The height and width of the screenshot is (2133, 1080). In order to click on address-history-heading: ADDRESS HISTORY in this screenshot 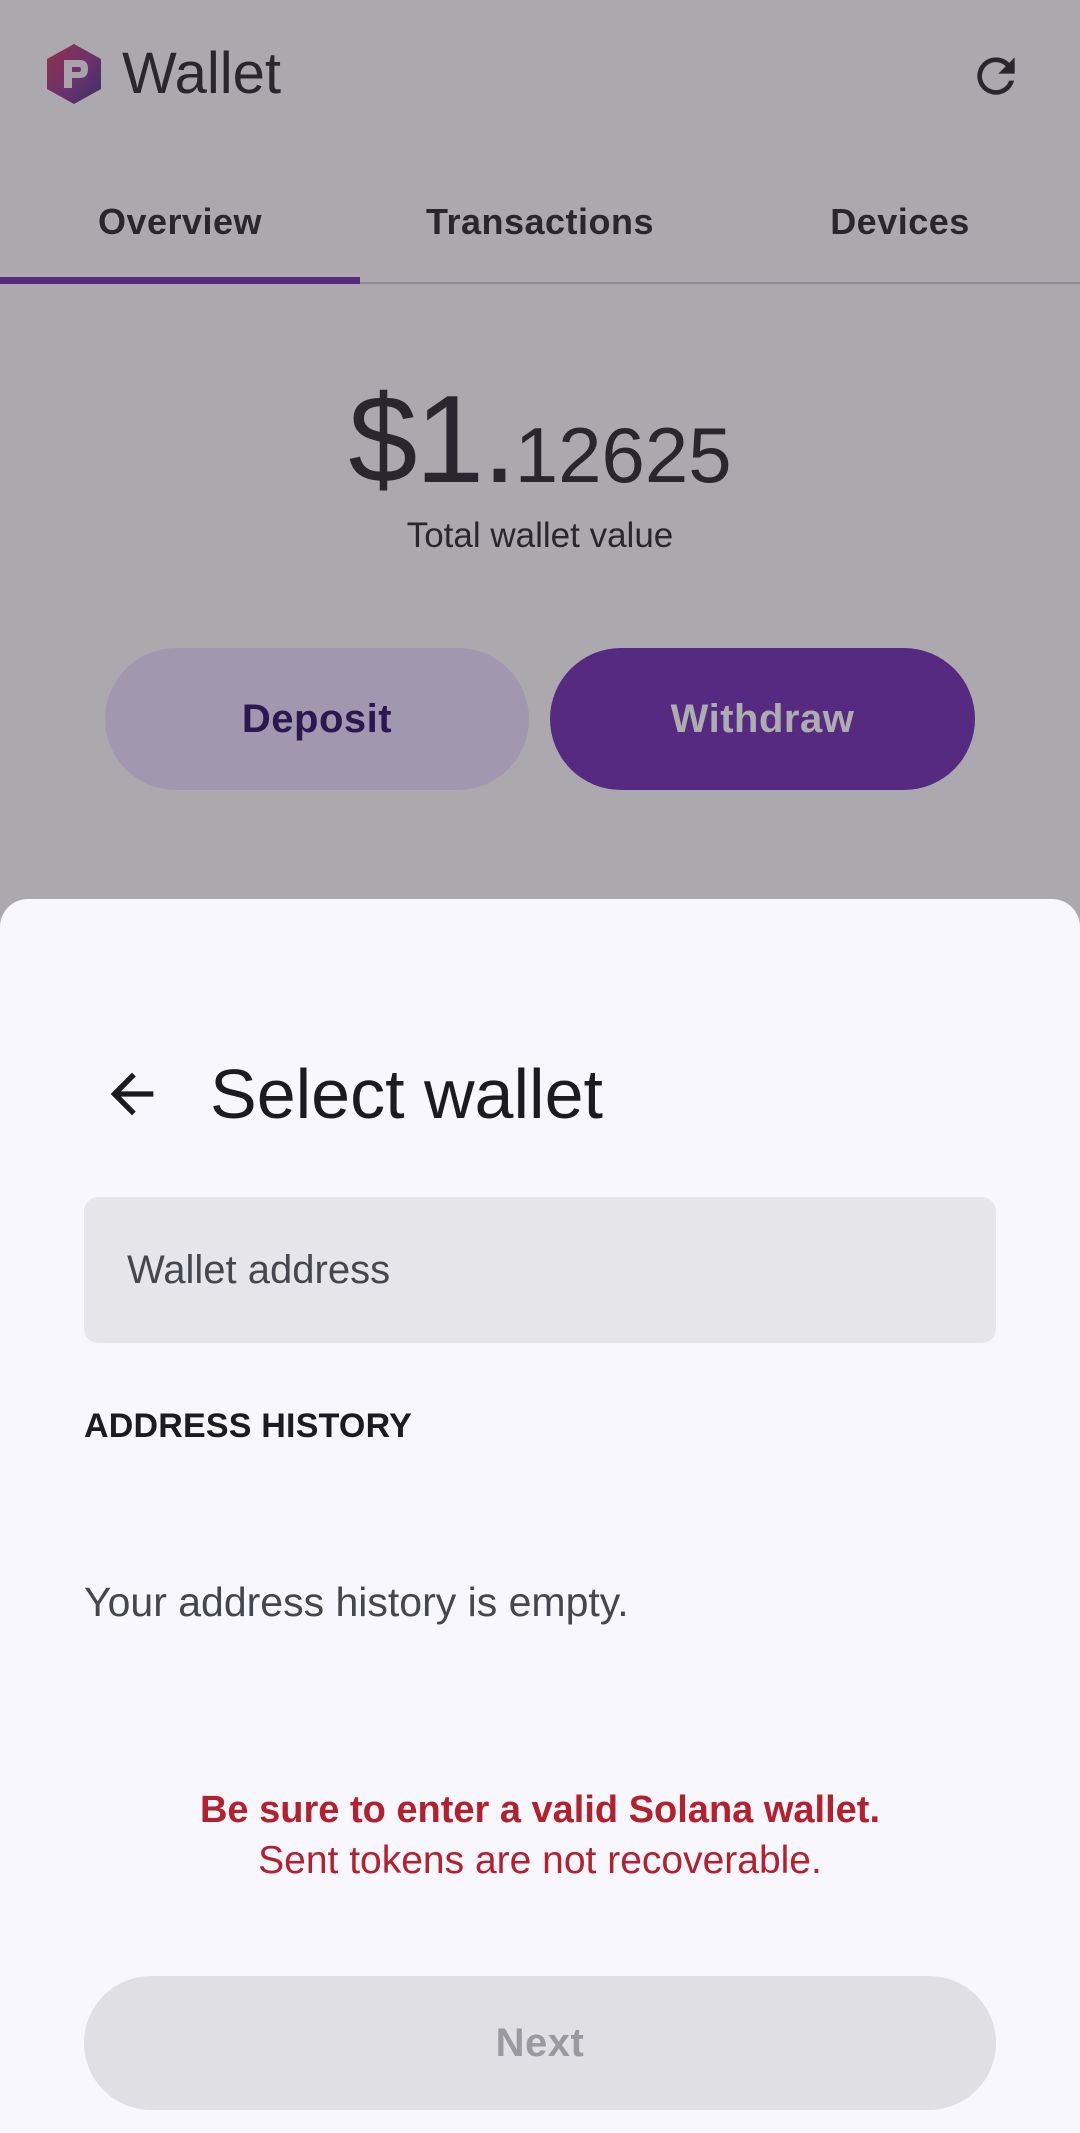, I will do `click(248, 1426)`.